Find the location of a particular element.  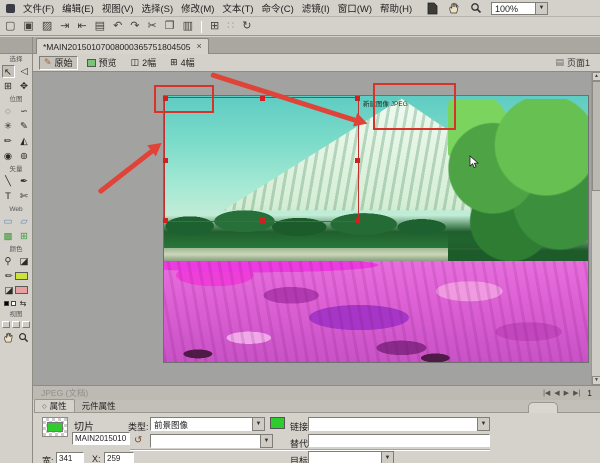

polygon-slice-tool-icon: ⊞ is located at coordinates (24, 236).